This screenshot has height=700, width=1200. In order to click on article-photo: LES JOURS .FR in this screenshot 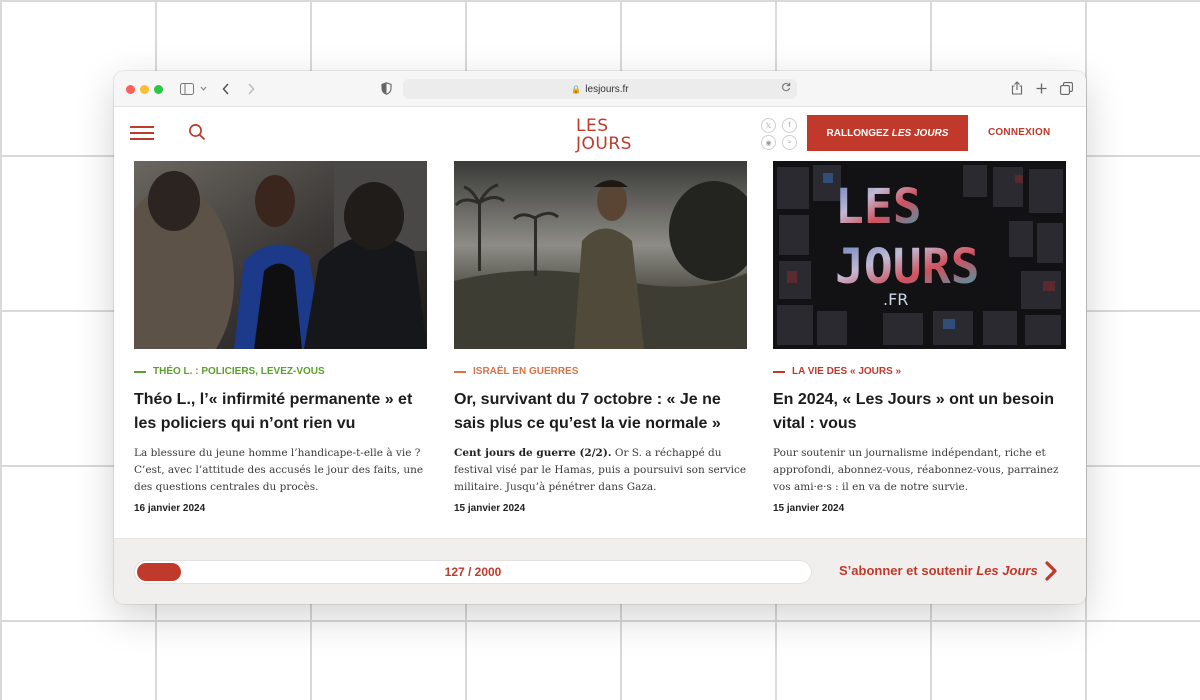, I will do `click(919, 255)`.